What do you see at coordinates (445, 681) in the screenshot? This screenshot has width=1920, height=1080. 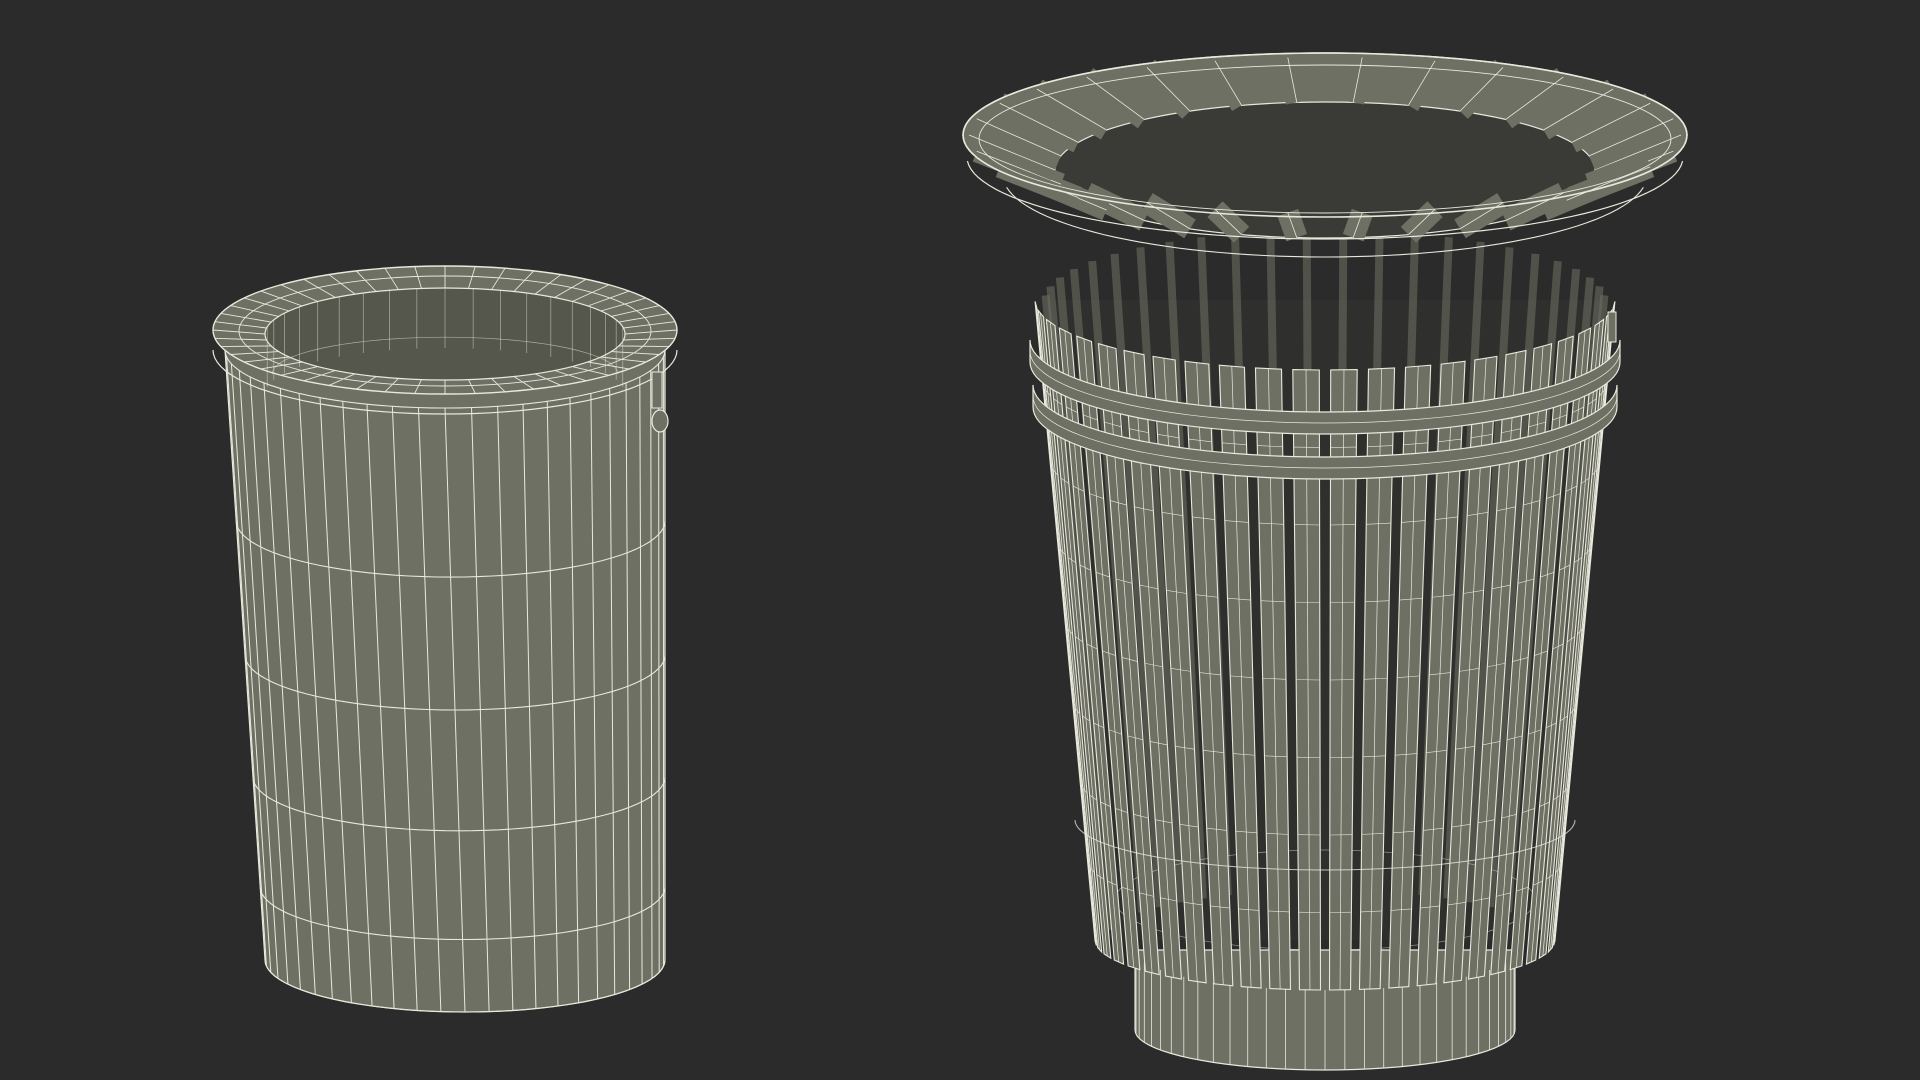 I see `bin-body` at bounding box center [445, 681].